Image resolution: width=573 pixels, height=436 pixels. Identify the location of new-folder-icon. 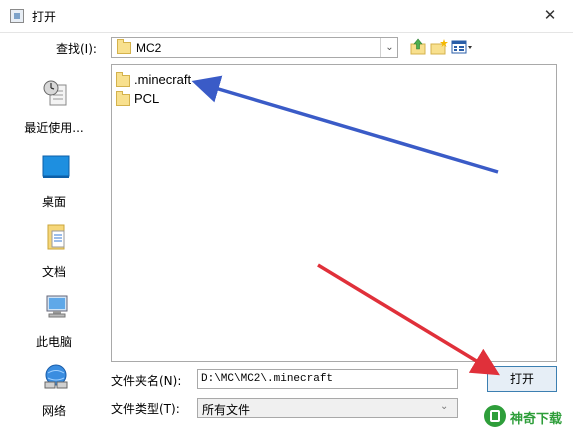
(439, 47).